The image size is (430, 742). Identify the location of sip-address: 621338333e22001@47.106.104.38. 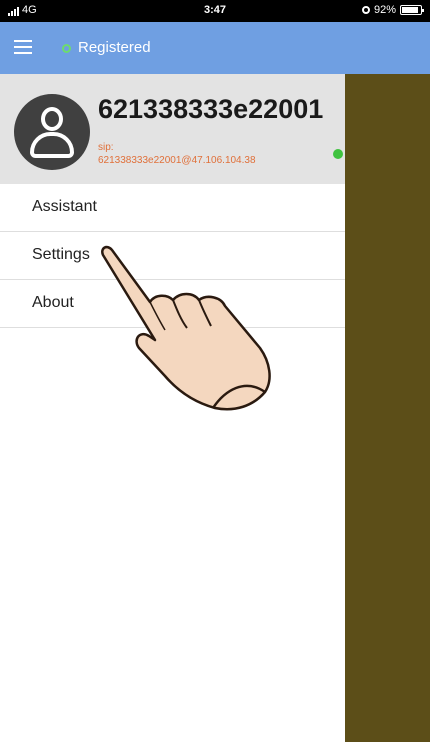
(177, 160).